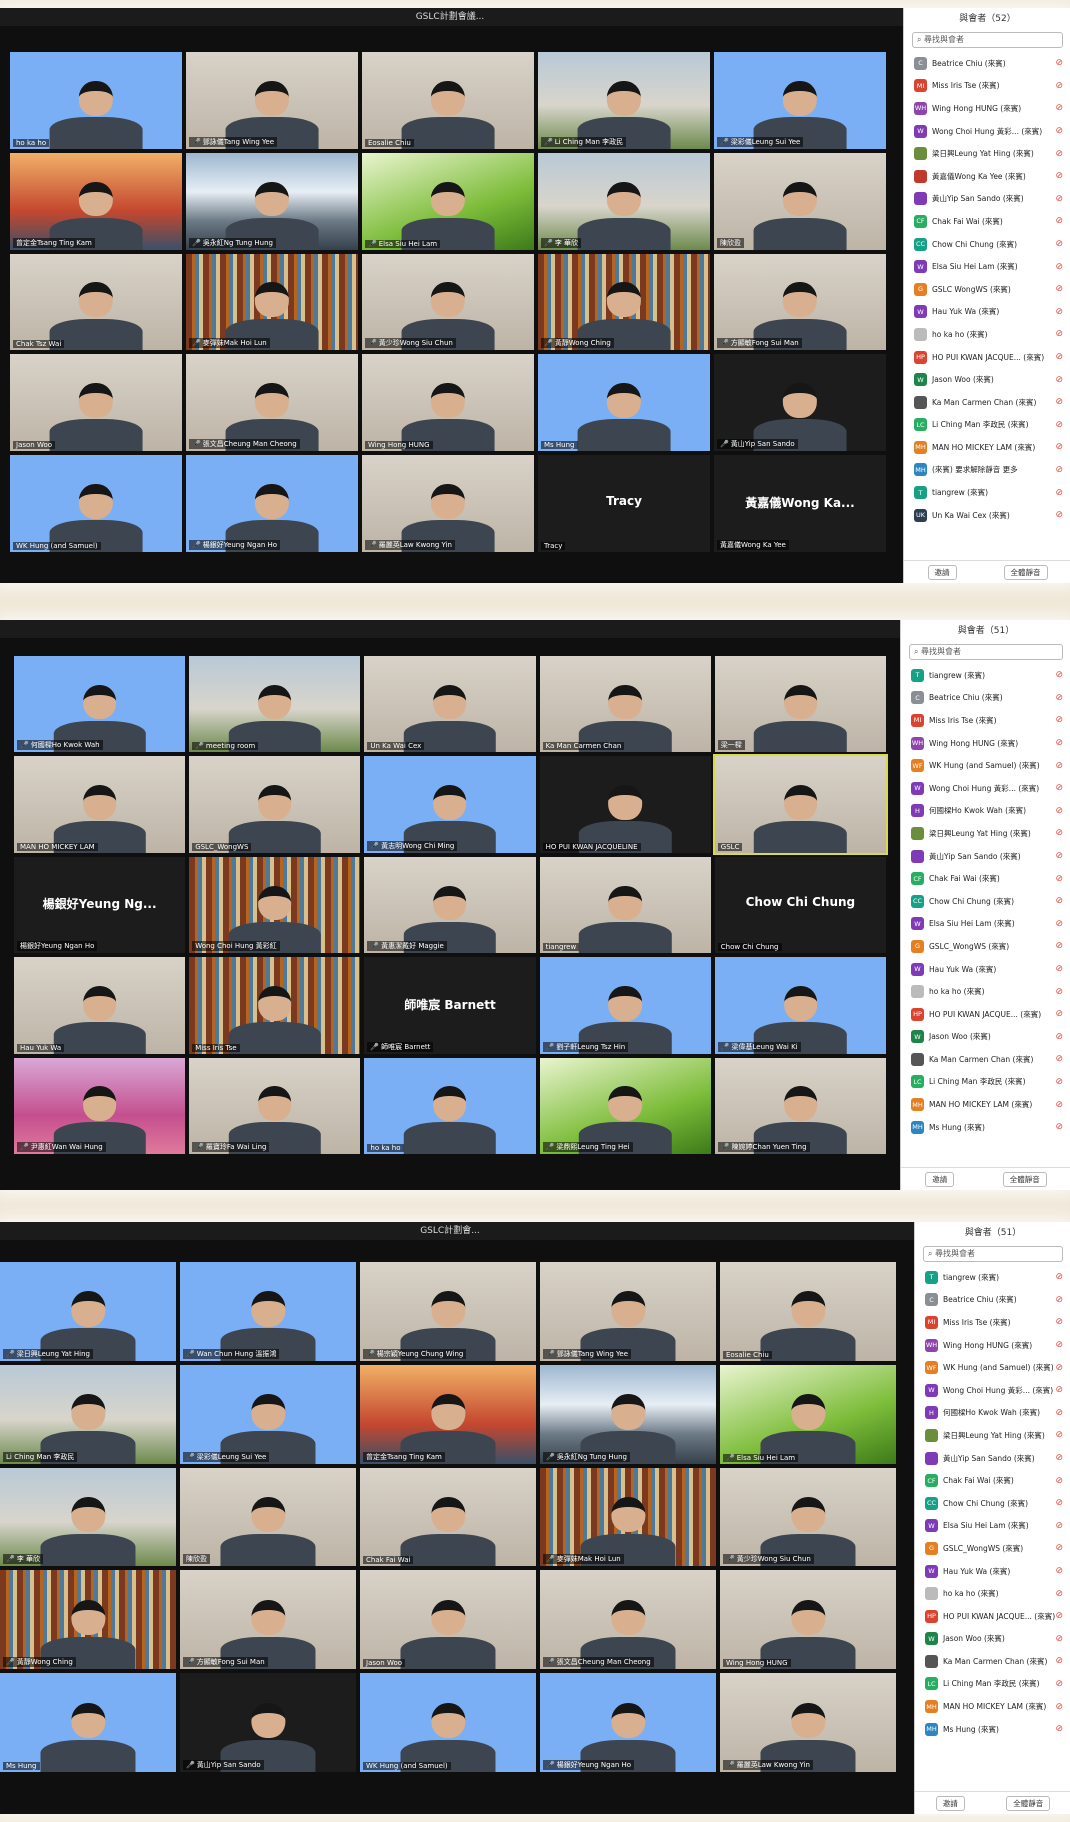 The width and height of the screenshot is (1070, 1822). What do you see at coordinates (100, 804) in the screenshot?
I see `video-tile: MAN HO MICKEY LAM` at bounding box center [100, 804].